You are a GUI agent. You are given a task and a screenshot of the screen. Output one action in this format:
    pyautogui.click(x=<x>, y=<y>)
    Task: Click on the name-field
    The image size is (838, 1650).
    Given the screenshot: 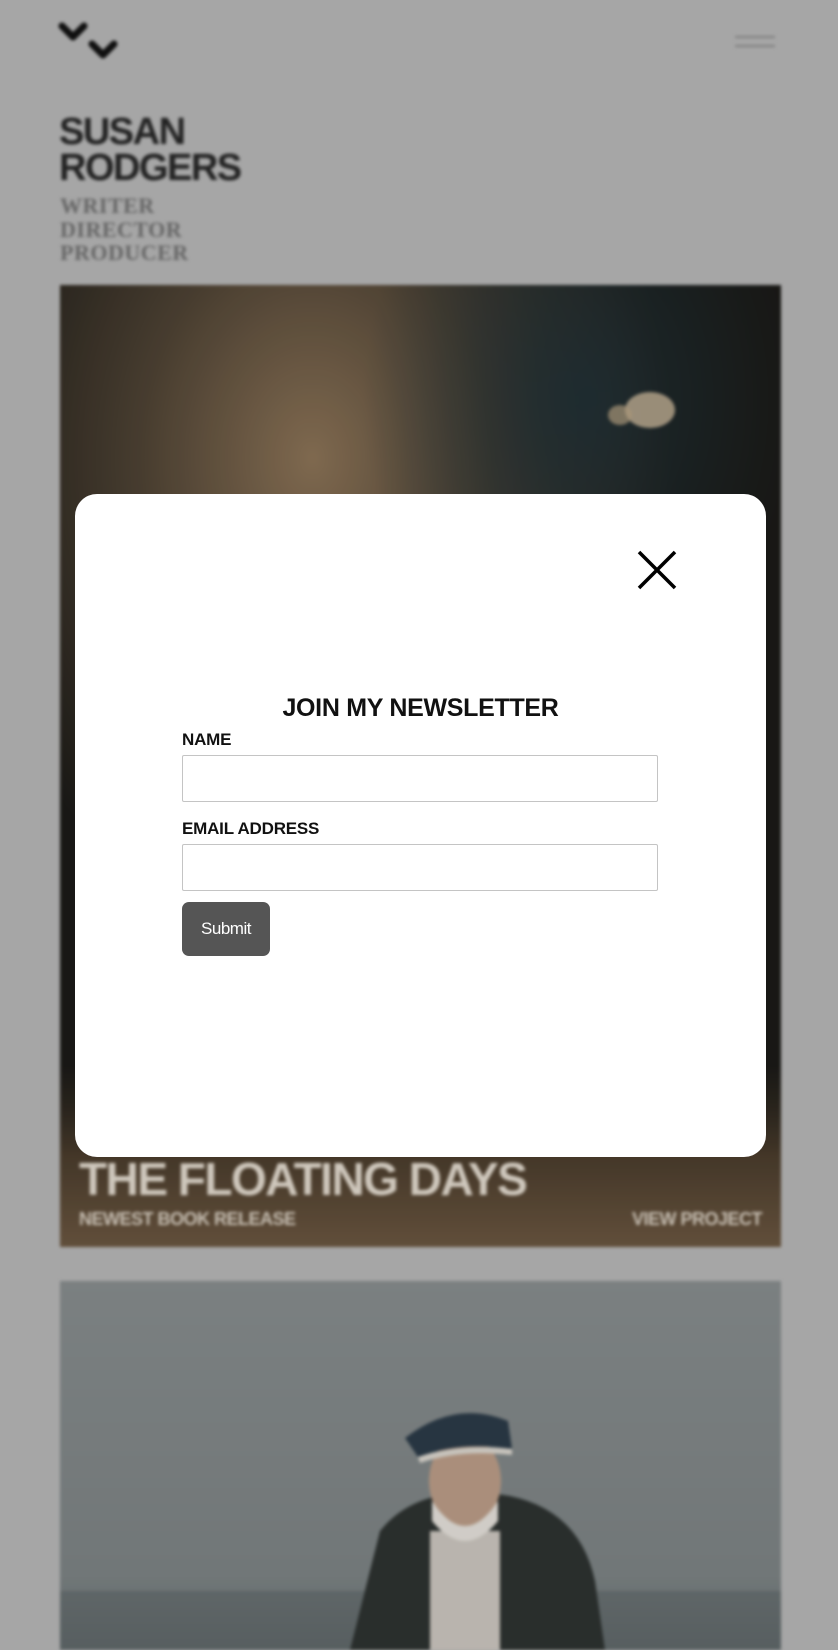 What is the action you would take?
    pyautogui.click(x=420, y=778)
    